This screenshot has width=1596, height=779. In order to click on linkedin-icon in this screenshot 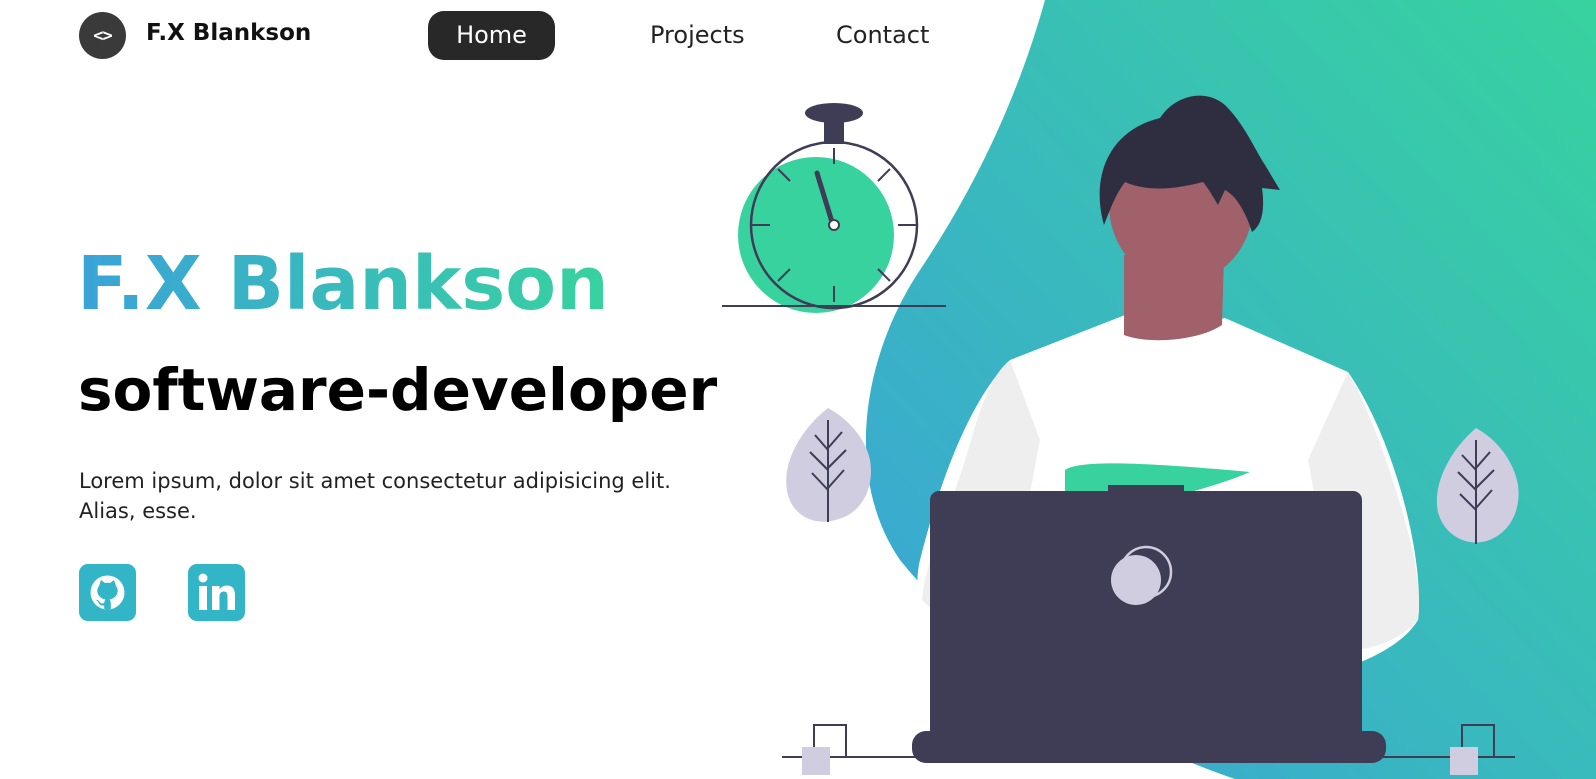, I will do `click(216, 591)`.